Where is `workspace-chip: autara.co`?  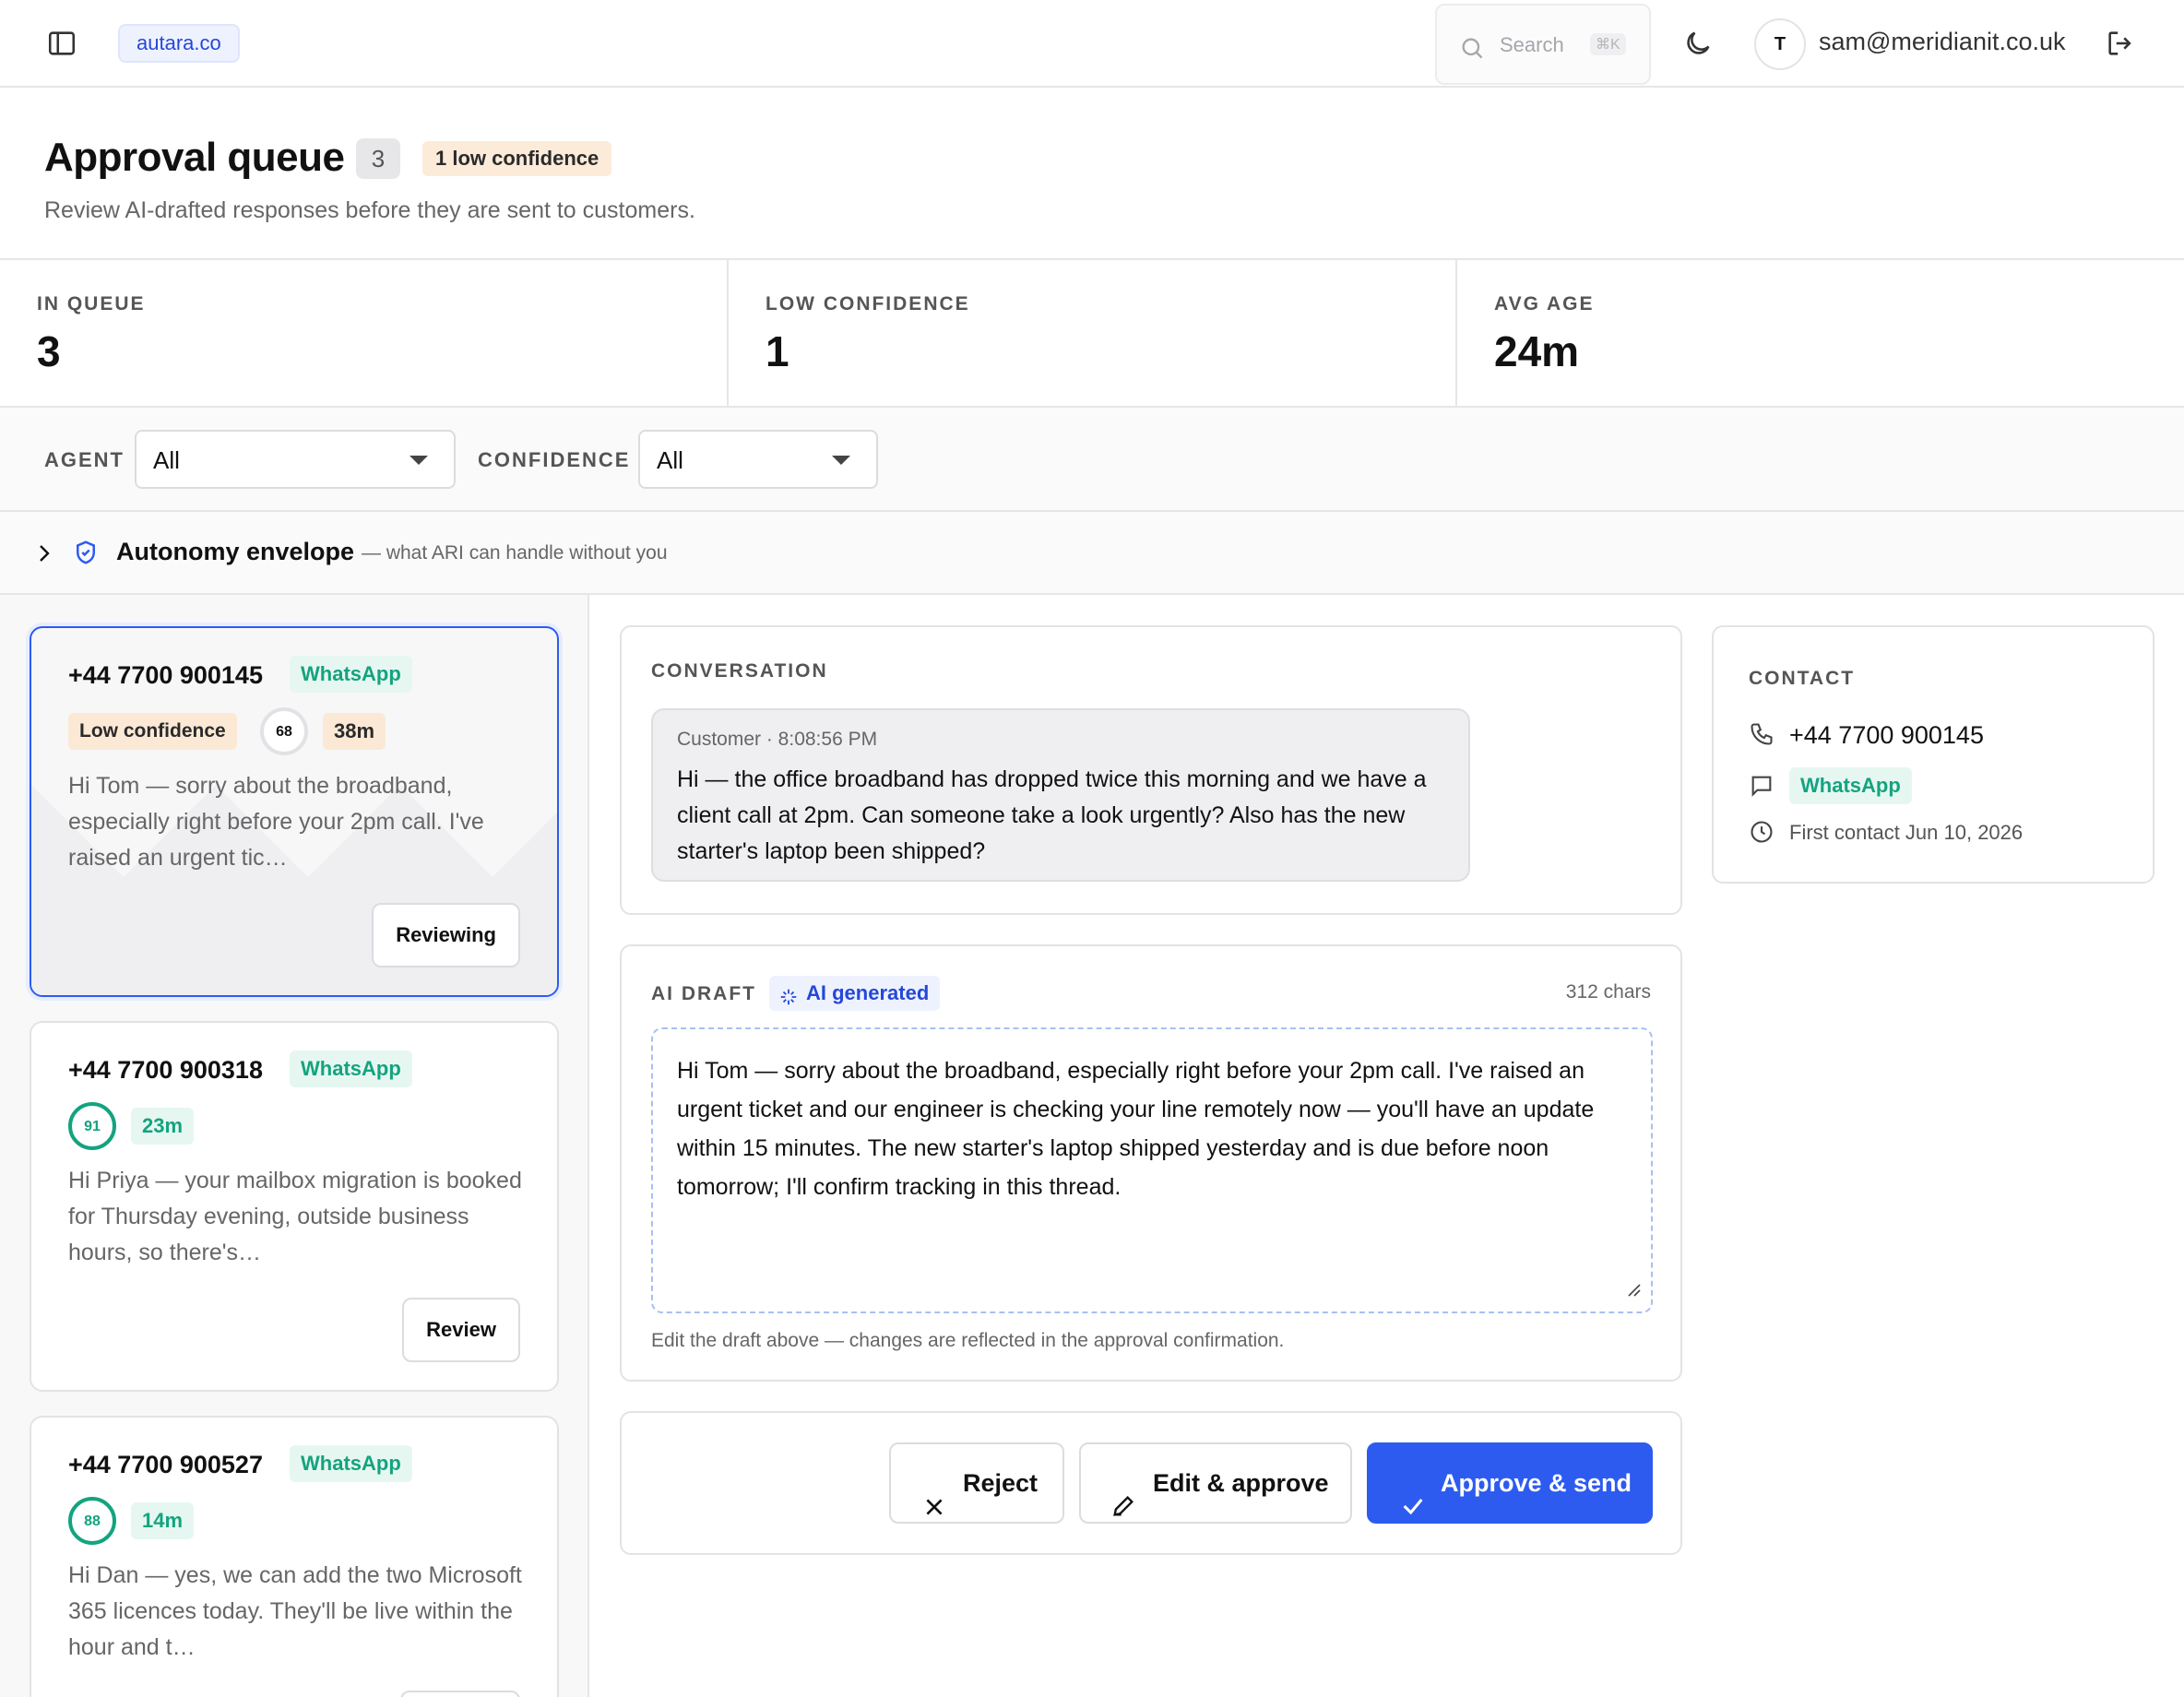 workspace-chip: autara.co is located at coordinates (179, 43).